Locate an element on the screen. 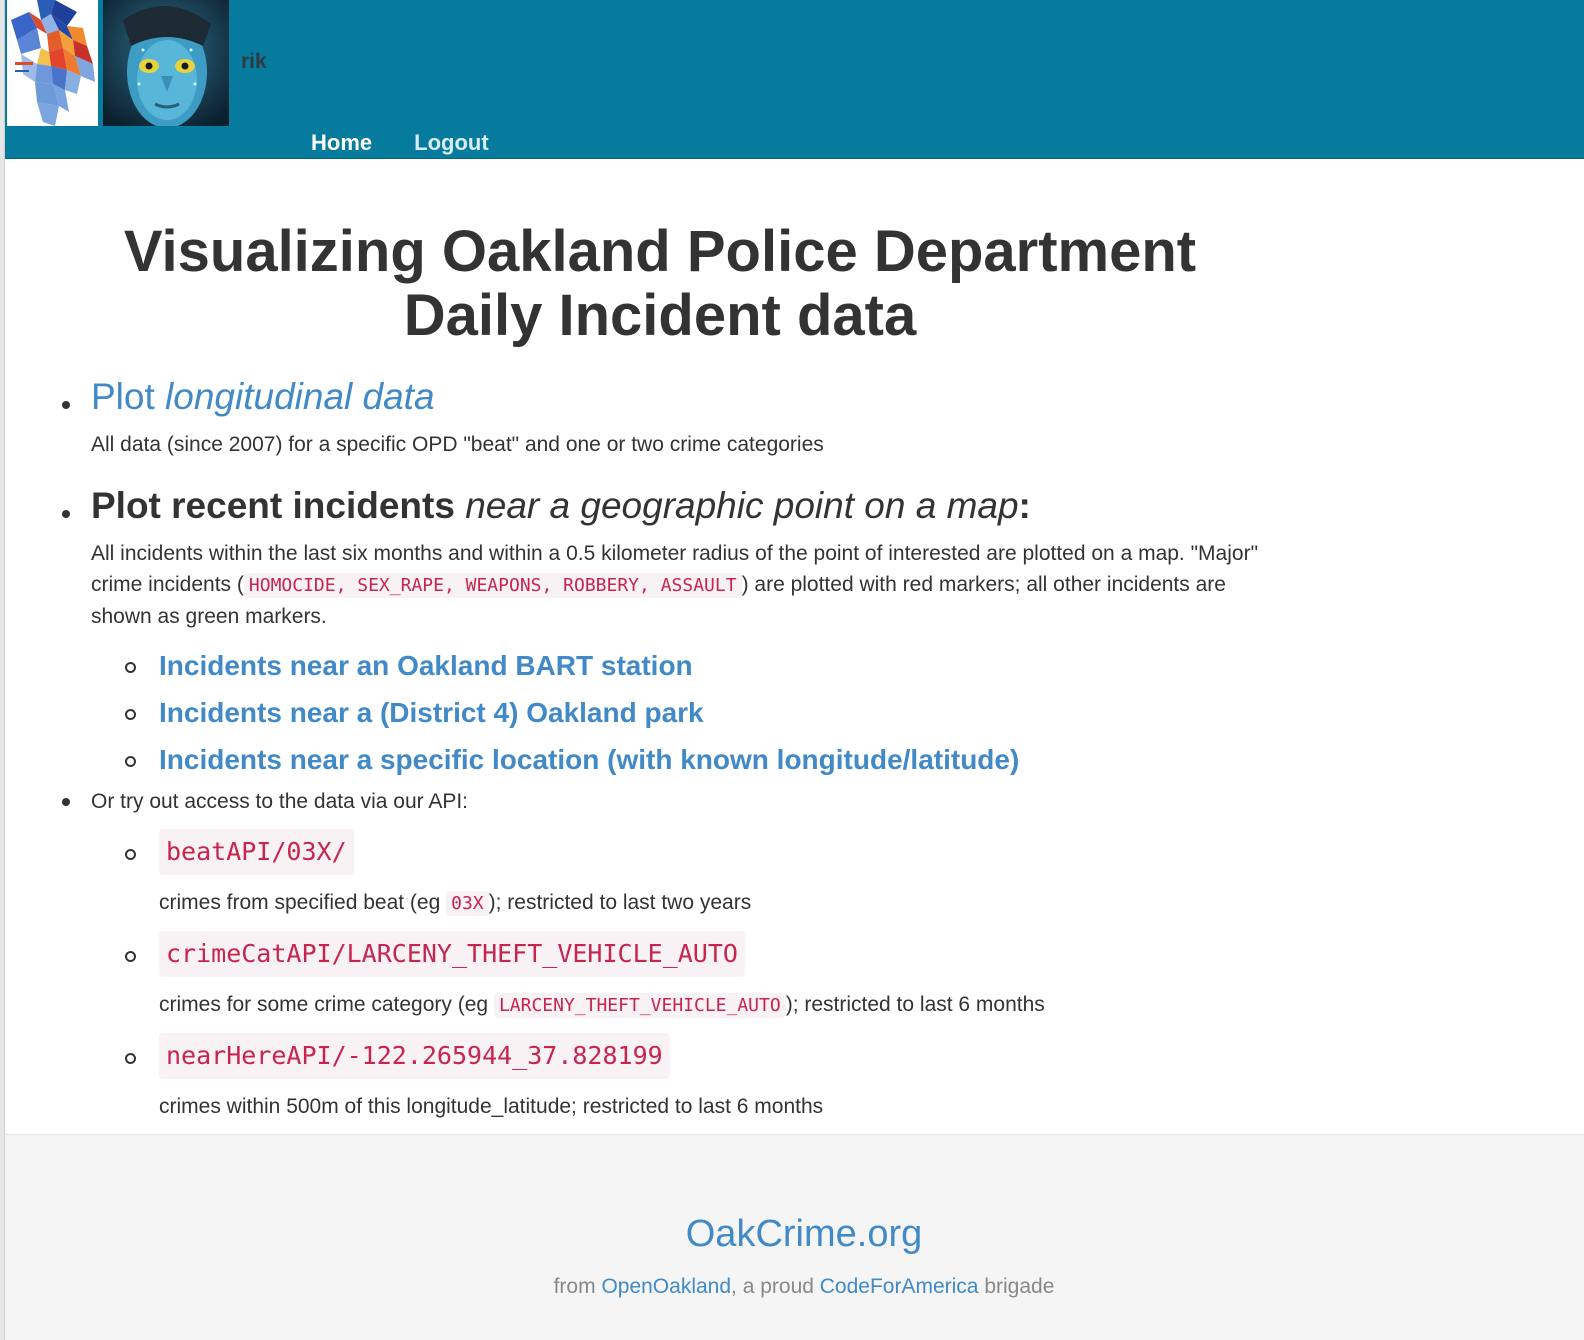 The image size is (1584, 1340). avatar-portrait-icon is located at coordinates (166, 63).